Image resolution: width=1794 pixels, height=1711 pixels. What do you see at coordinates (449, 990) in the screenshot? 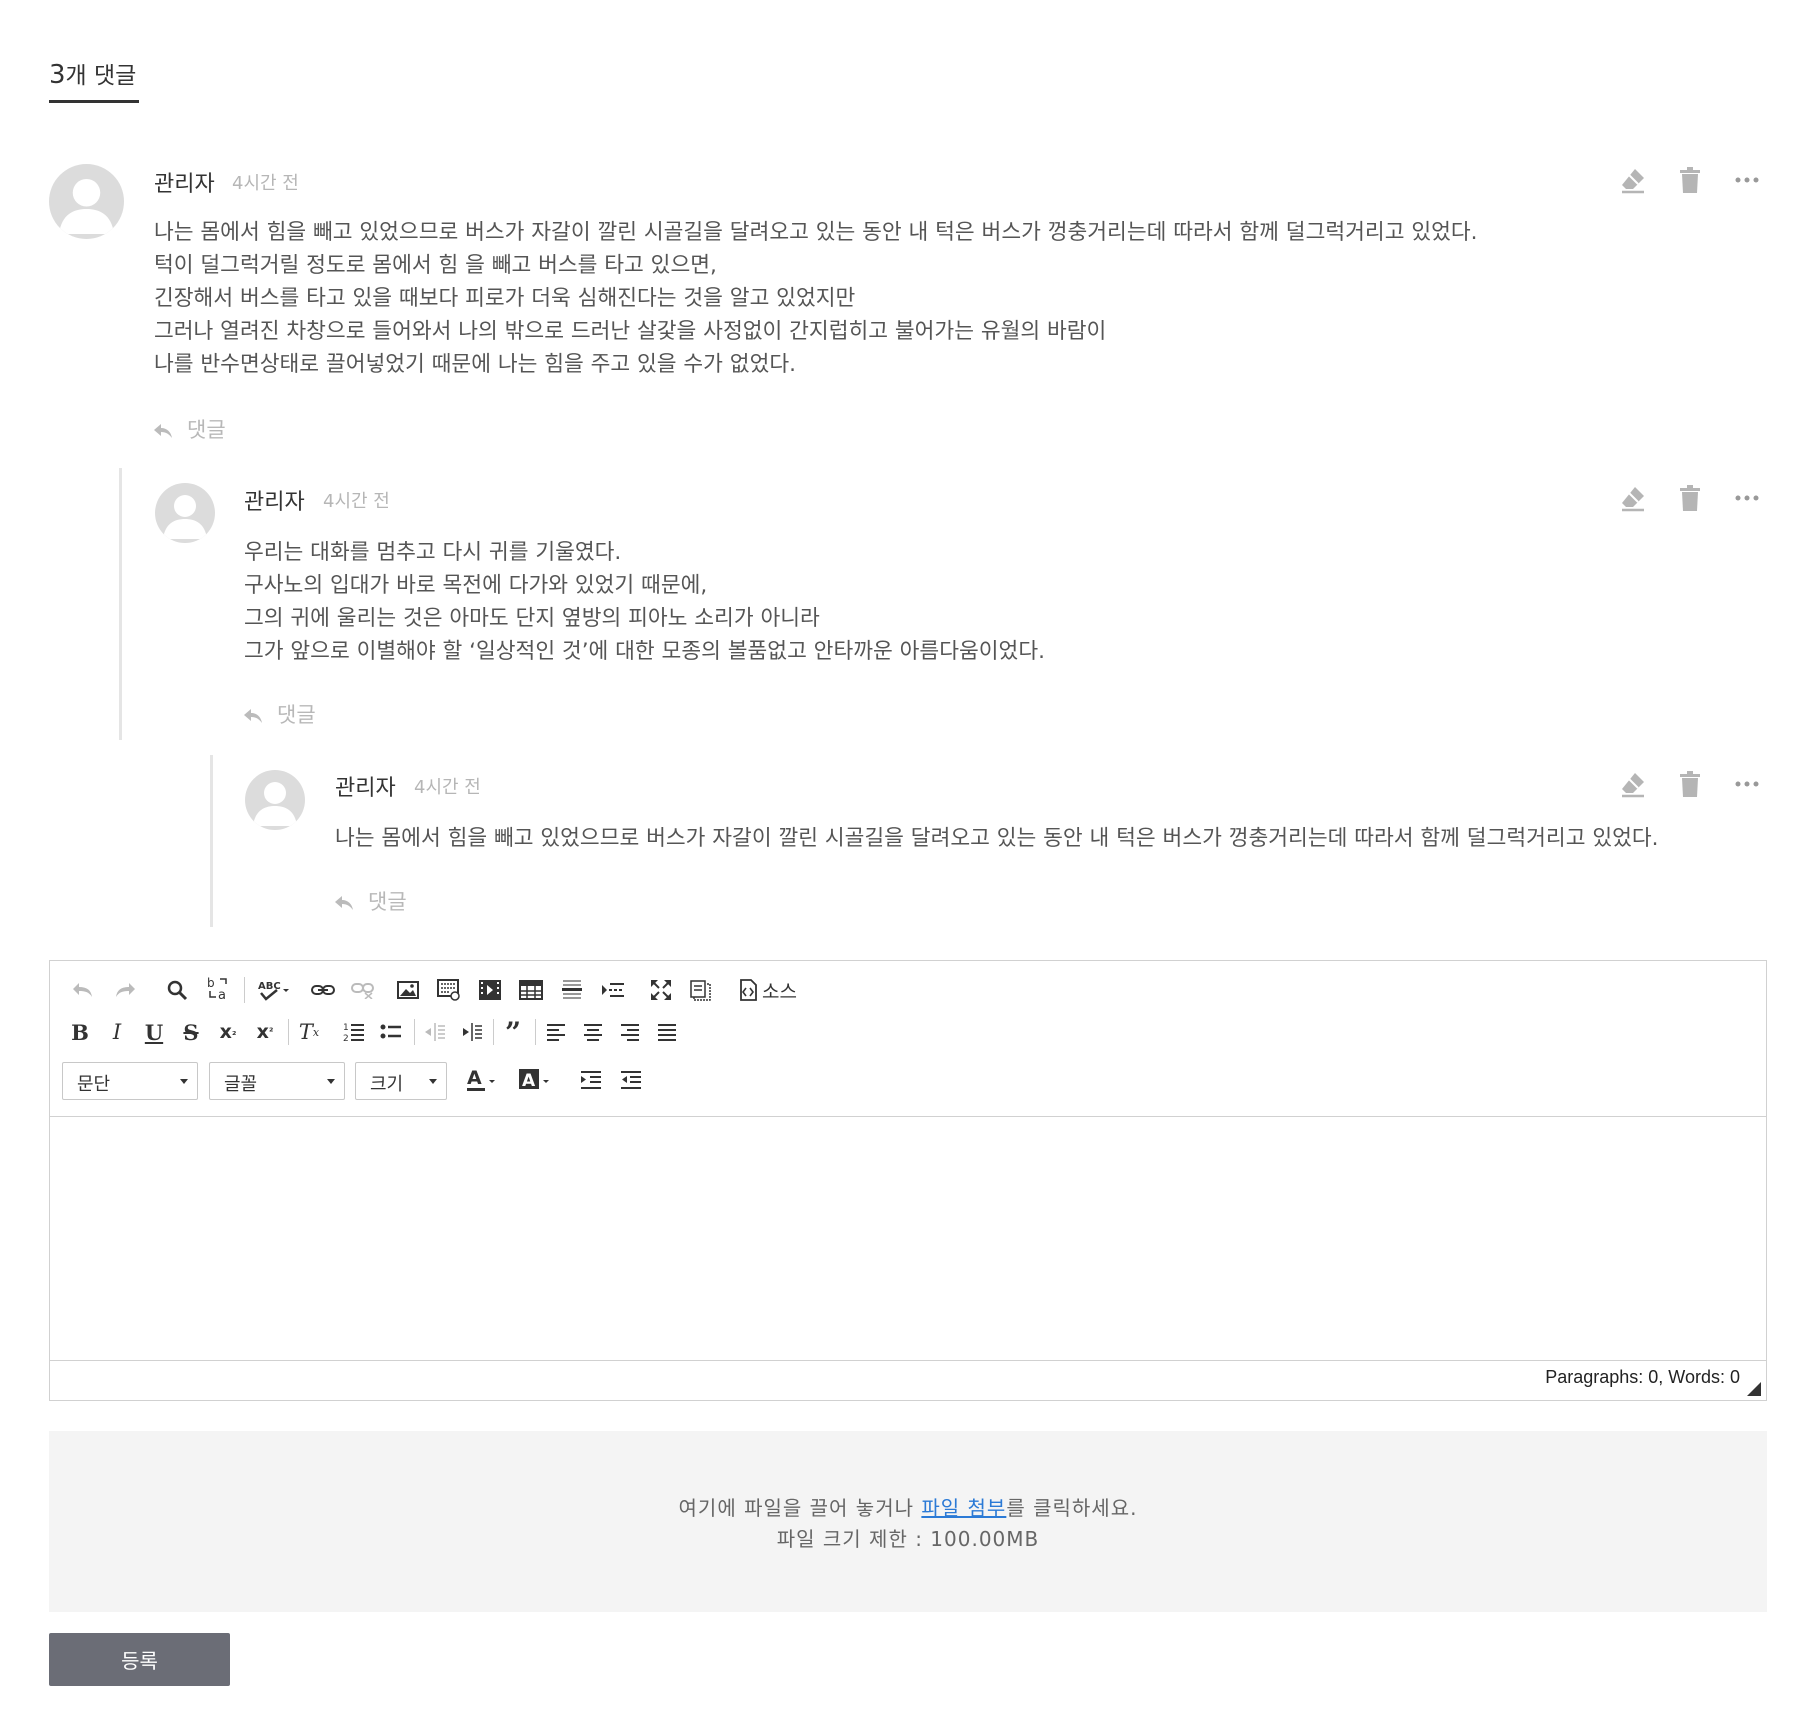
I see `gallery-icon` at bounding box center [449, 990].